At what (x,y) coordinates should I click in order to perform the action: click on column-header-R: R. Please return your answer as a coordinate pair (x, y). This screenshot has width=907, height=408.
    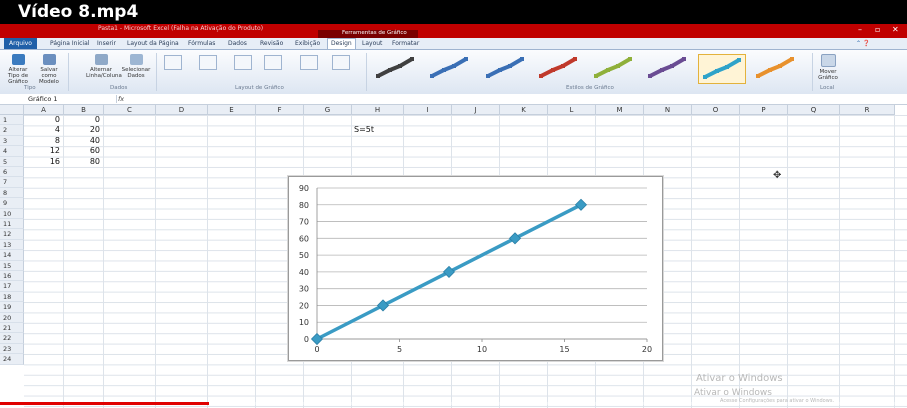
    Looking at the image, I should click on (867, 110).